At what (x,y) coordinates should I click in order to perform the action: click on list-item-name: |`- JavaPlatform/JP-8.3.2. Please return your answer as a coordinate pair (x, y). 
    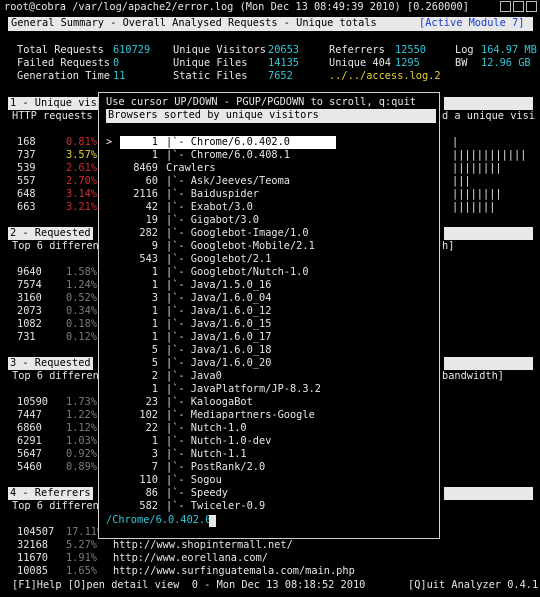
    Looking at the image, I should click on (243, 389).